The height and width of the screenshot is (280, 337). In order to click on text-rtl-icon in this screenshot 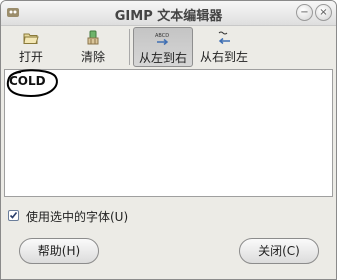, I will do `click(224, 38)`.